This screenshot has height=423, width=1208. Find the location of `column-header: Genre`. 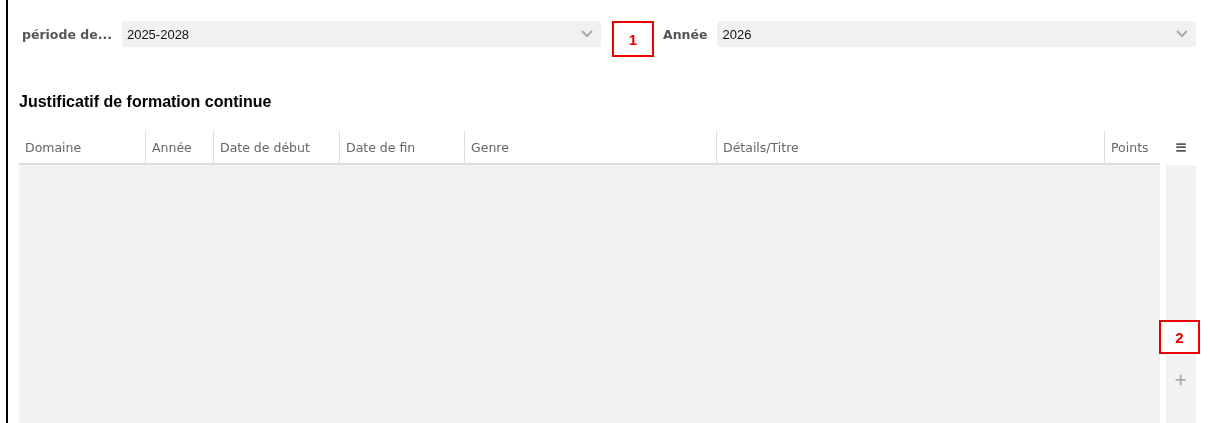

column-header: Genre is located at coordinates (590, 147).